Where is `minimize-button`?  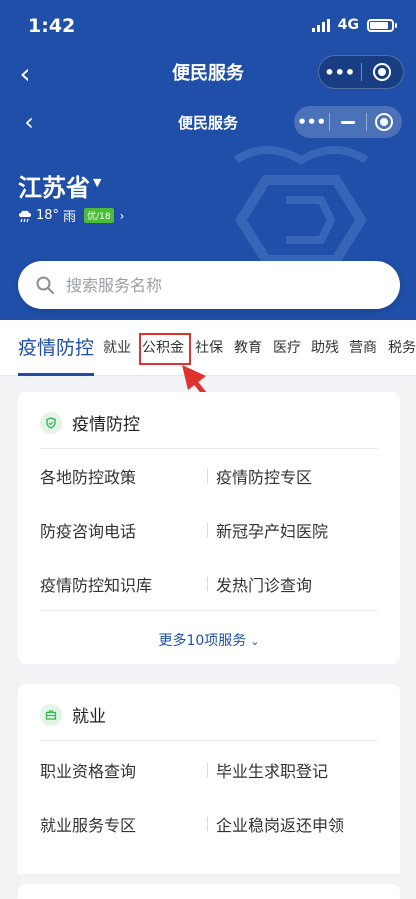 minimize-button is located at coordinates (347, 122).